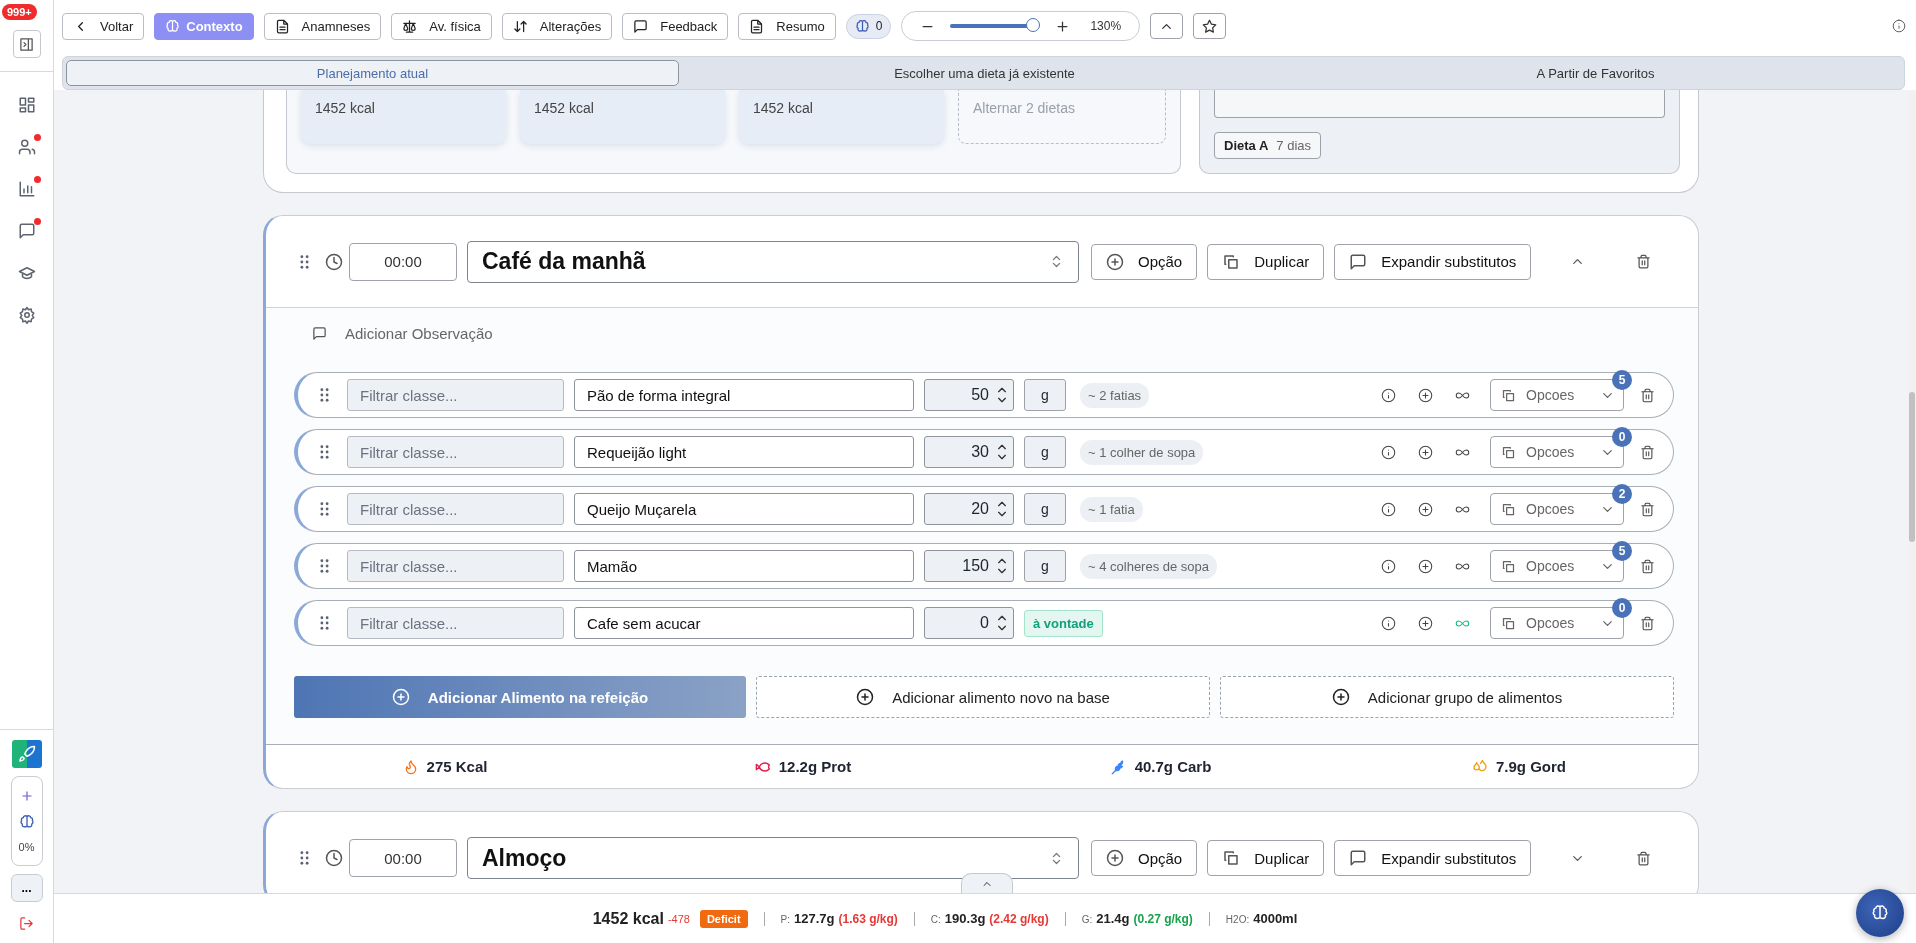  What do you see at coordinates (1622, 551) in the screenshot?
I see `substitutes-count-badge: 5` at bounding box center [1622, 551].